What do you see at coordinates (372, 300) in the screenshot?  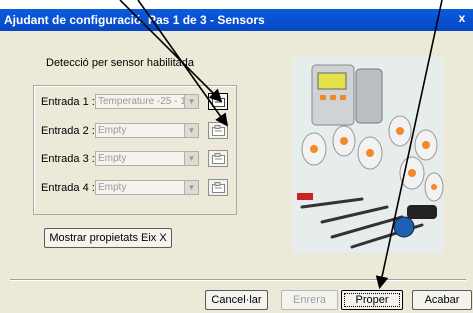 I see `next-button: Proper` at bounding box center [372, 300].